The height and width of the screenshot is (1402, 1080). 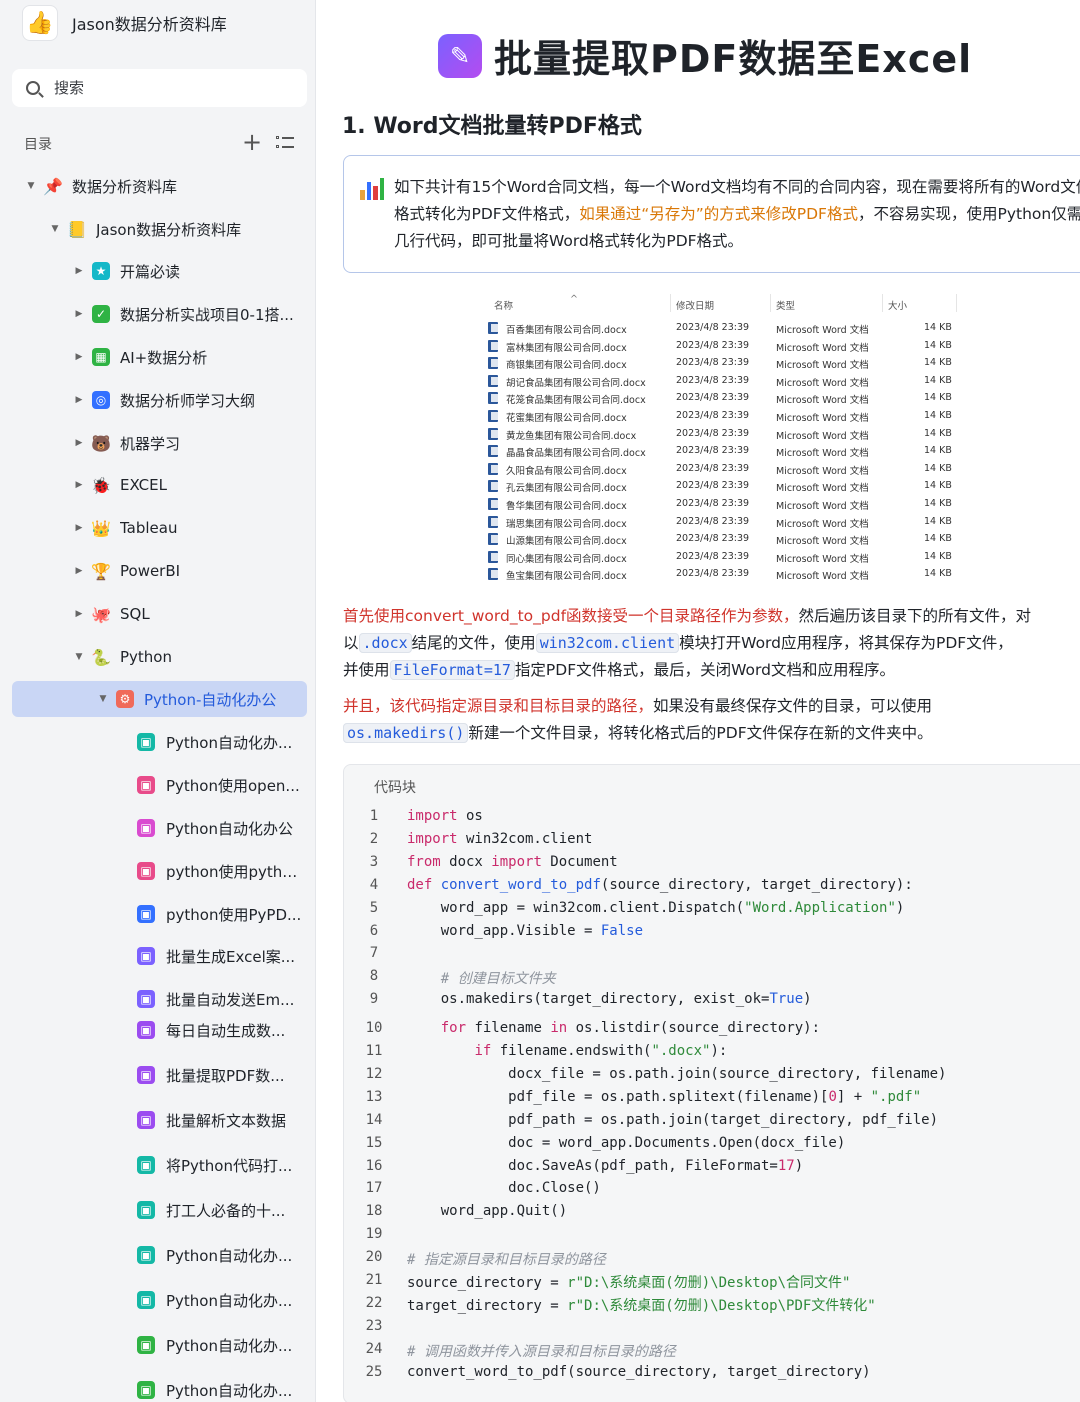 What do you see at coordinates (164, 88) in the screenshot?
I see `search-input` at bounding box center [164, 88].